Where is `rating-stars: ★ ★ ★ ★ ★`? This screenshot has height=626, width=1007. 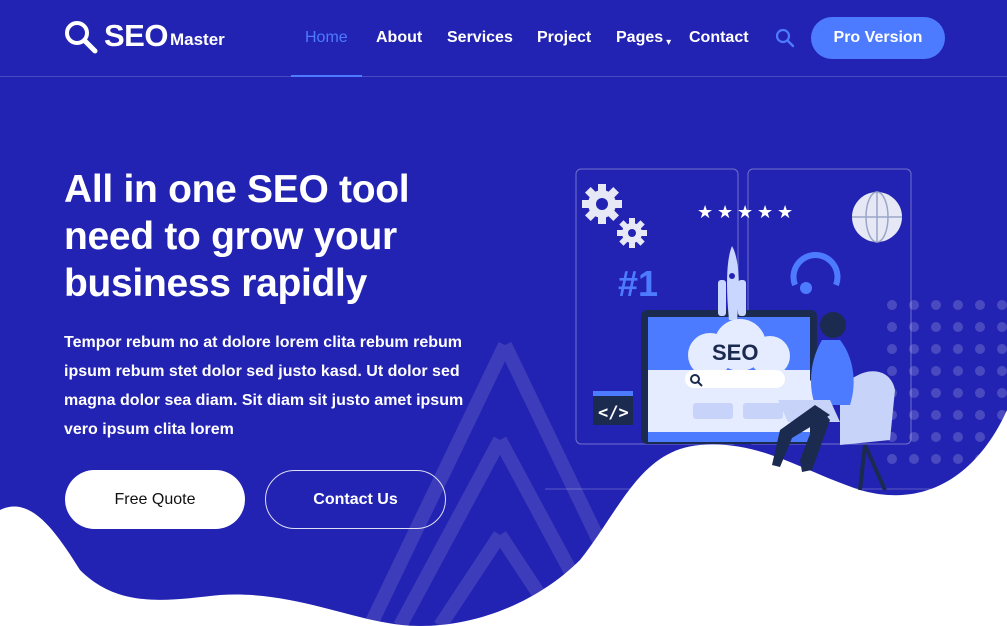 rating-stars: ★ ★ ★ ★ ★ is located at coordinates (745, 212).